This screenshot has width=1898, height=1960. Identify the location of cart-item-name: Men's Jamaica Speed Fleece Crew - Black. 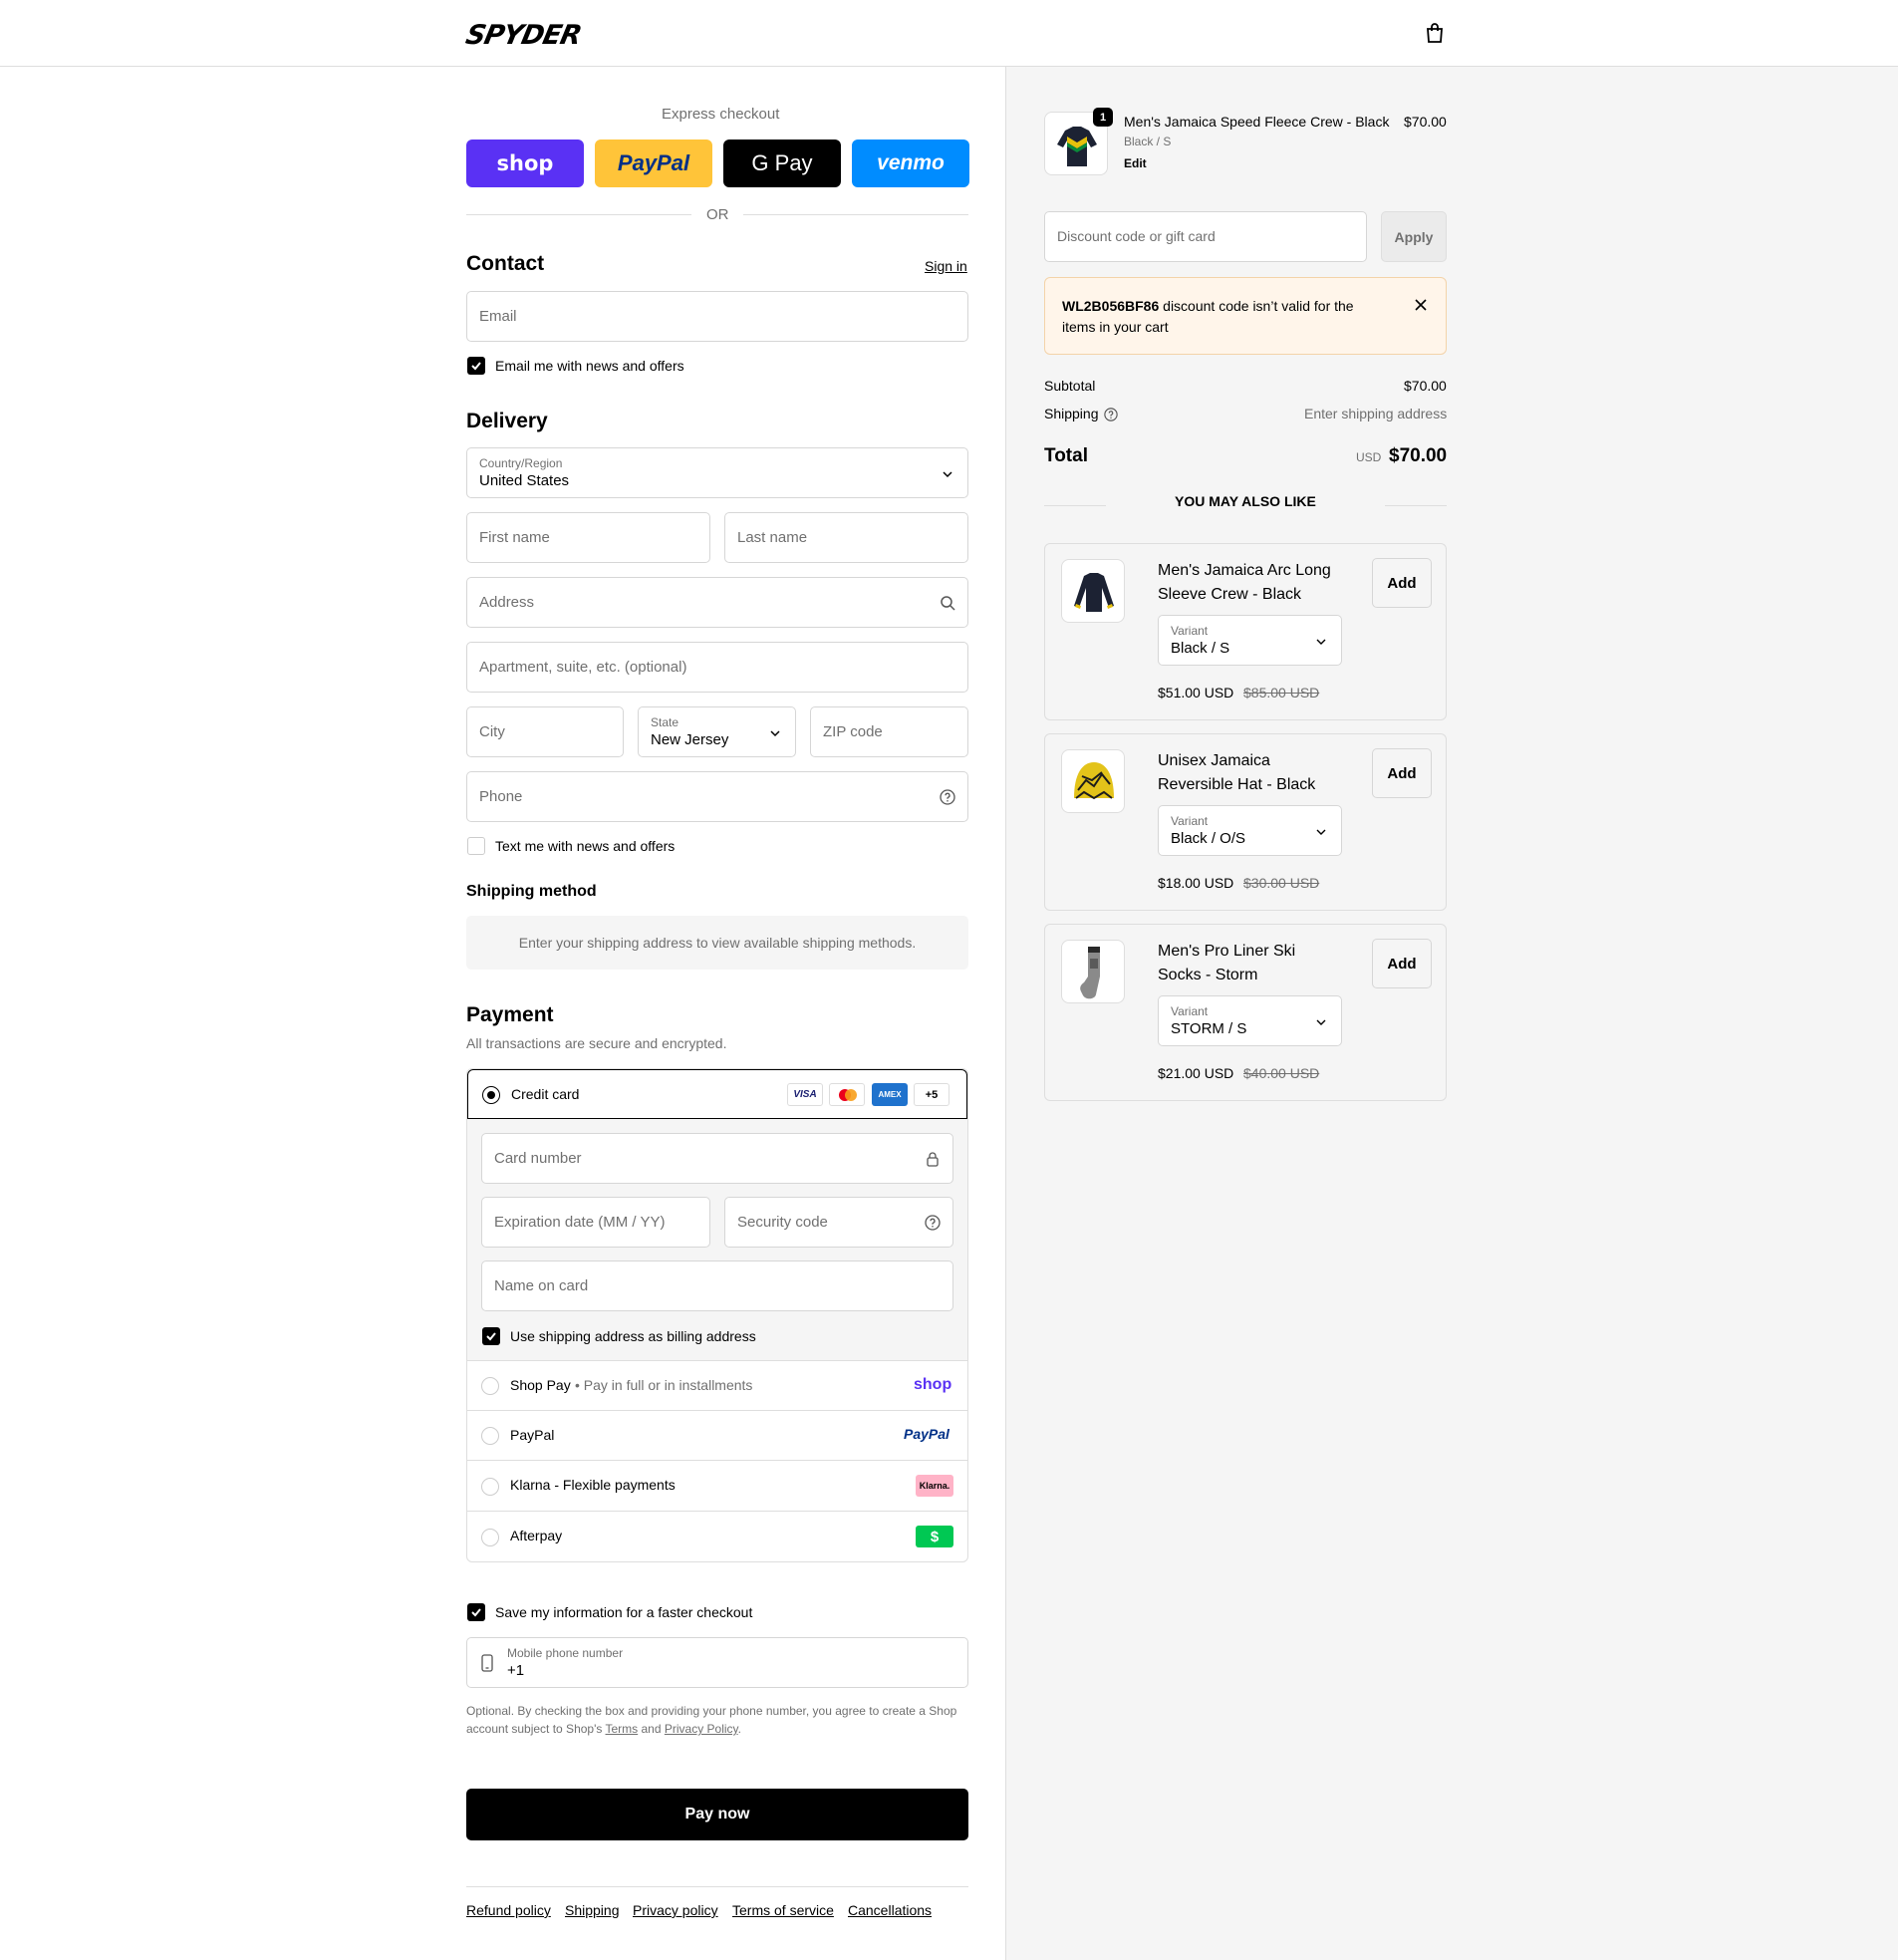
(1257, 122).